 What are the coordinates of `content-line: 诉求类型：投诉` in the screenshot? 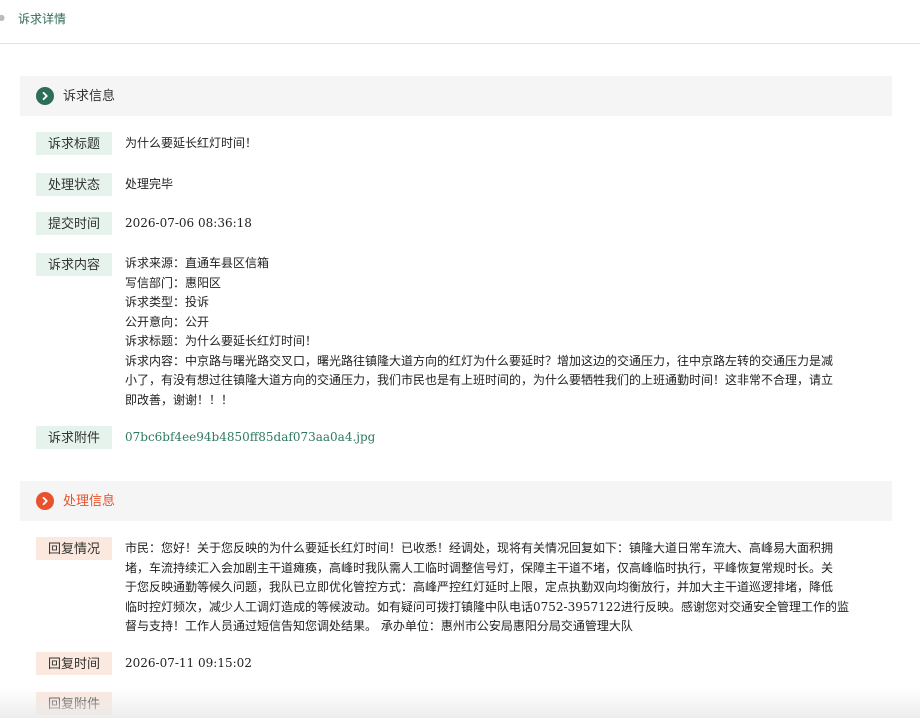 It's located at (167, 302).